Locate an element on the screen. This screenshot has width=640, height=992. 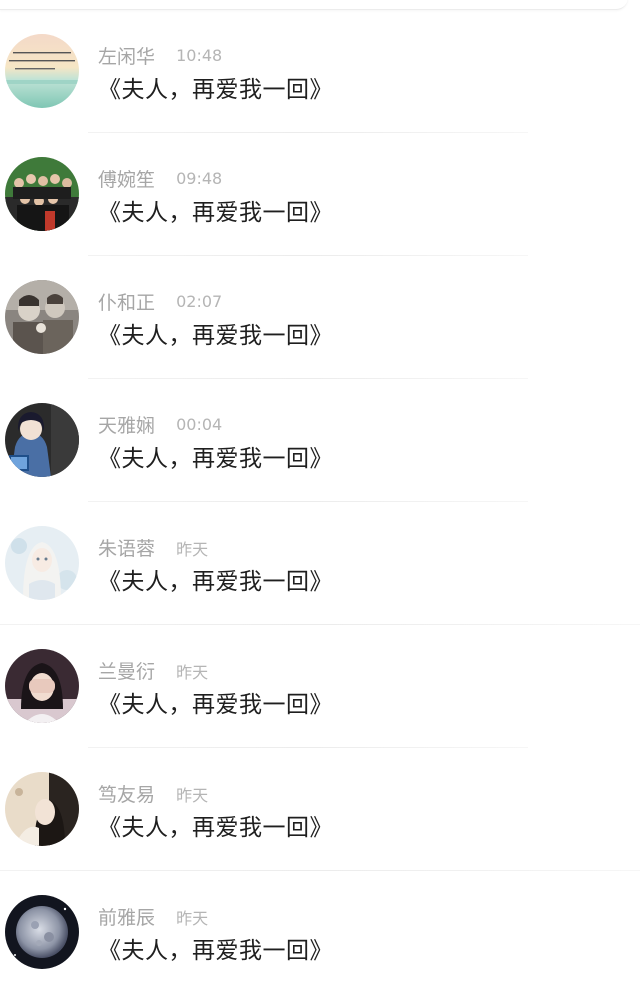
conversation-item: 傅婉笙 09:48 《夫人，再爱我一回》 is located at coordinates (320, 194).